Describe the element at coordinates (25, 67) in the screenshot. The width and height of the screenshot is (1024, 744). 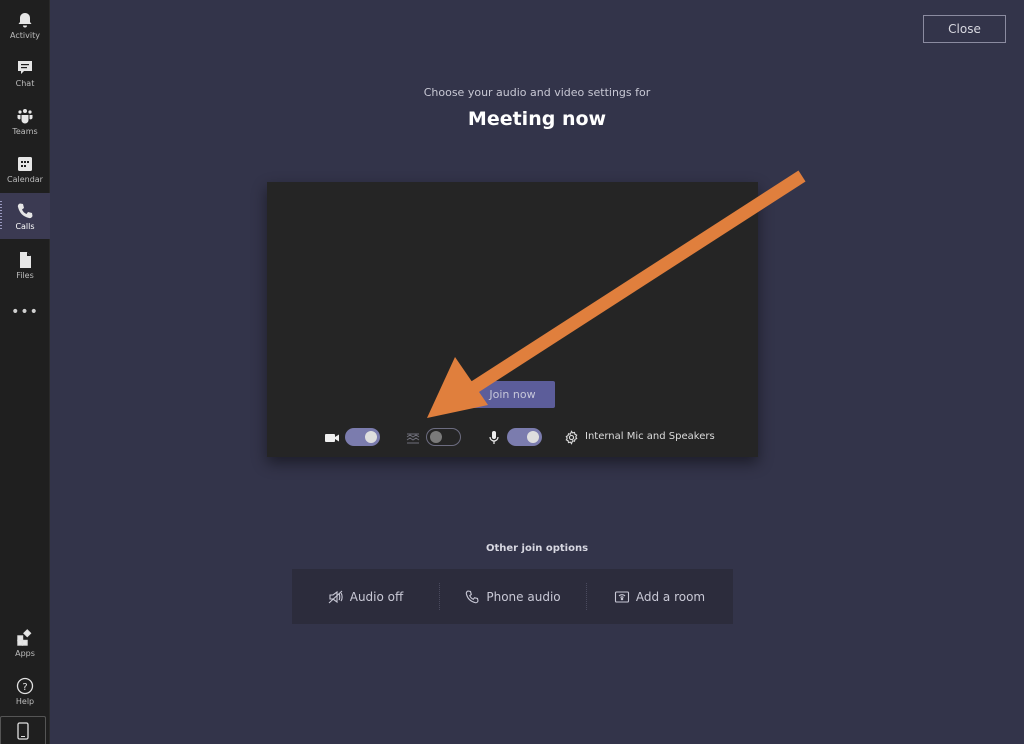
I see `chat-icon` at that location.